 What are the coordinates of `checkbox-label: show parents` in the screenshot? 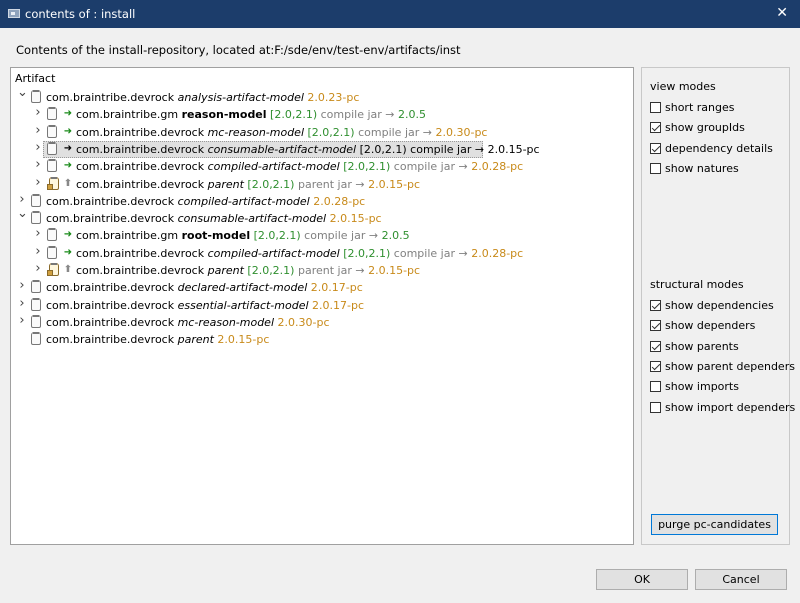 It's located at (702, 346).